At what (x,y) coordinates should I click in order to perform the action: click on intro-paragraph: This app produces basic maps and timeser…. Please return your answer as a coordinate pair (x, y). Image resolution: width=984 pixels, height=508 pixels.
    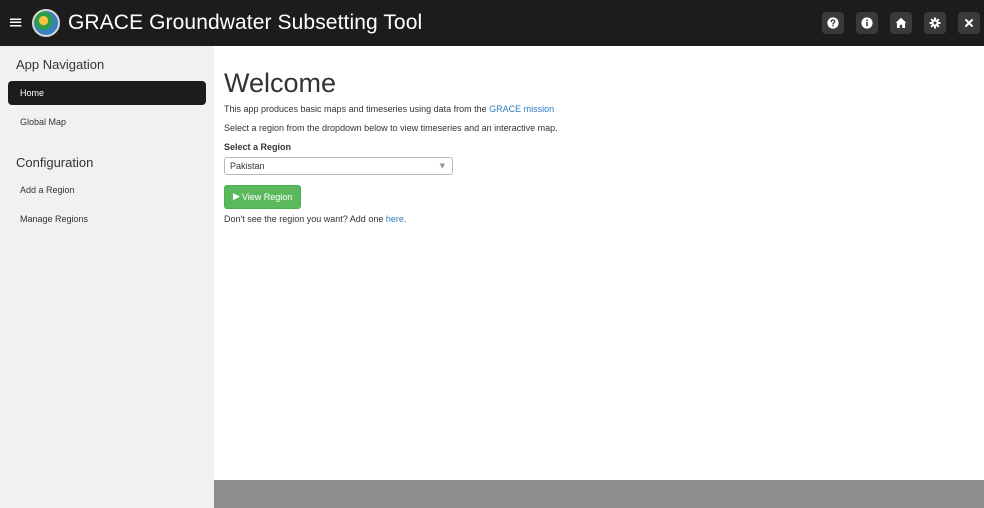
    Looking at the image, I should click on (604, 109).